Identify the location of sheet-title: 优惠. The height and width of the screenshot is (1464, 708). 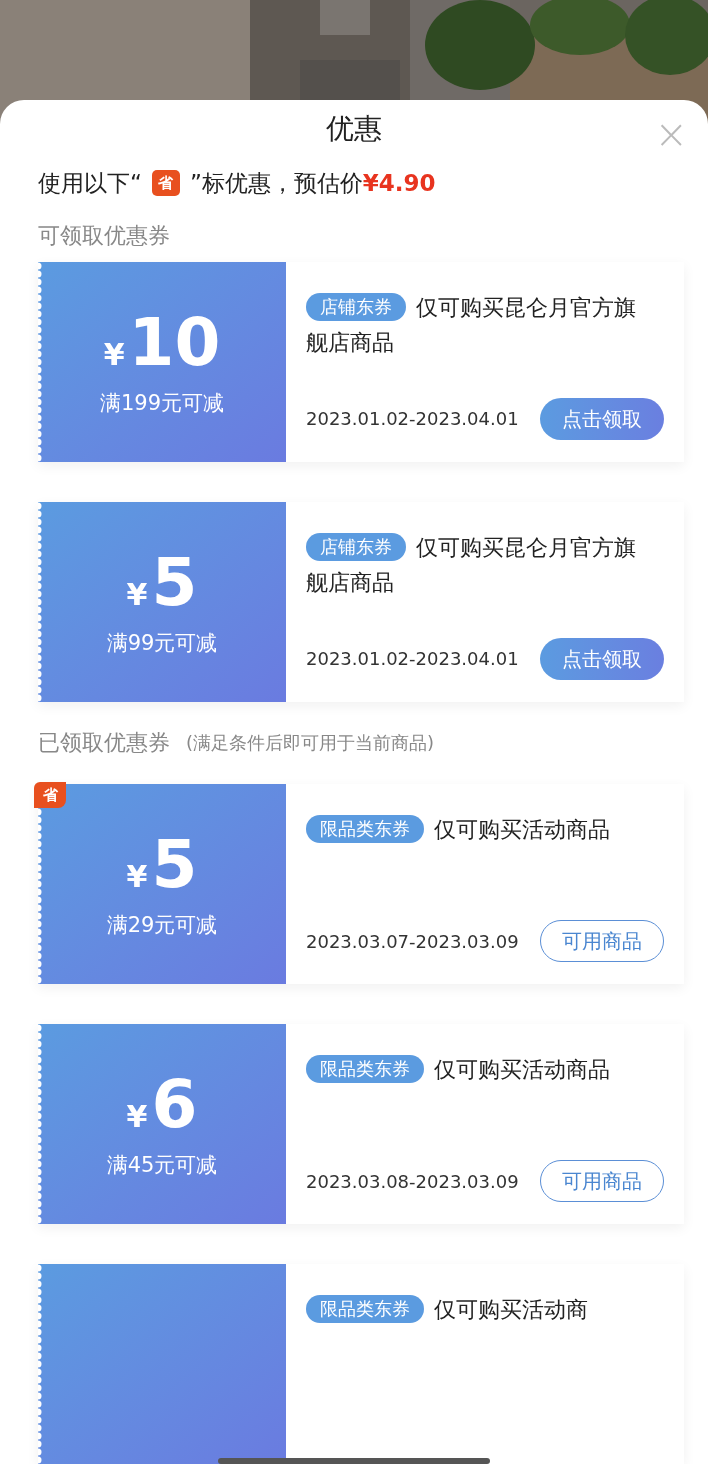
(354, 129).